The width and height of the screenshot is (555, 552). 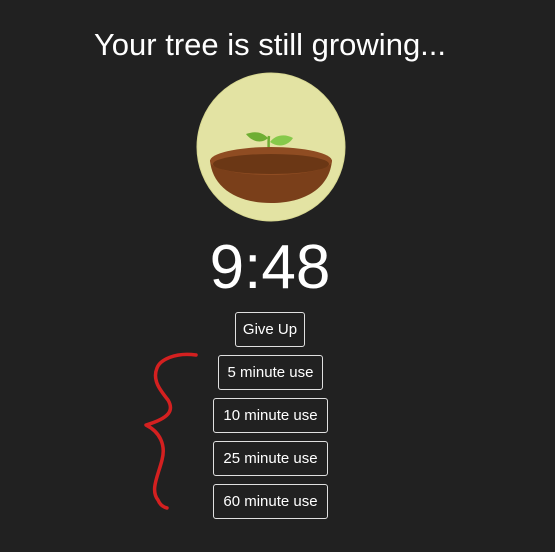 I want to click on sixty-minute-use-button: 60 minute use, so click(x=270, y=501).